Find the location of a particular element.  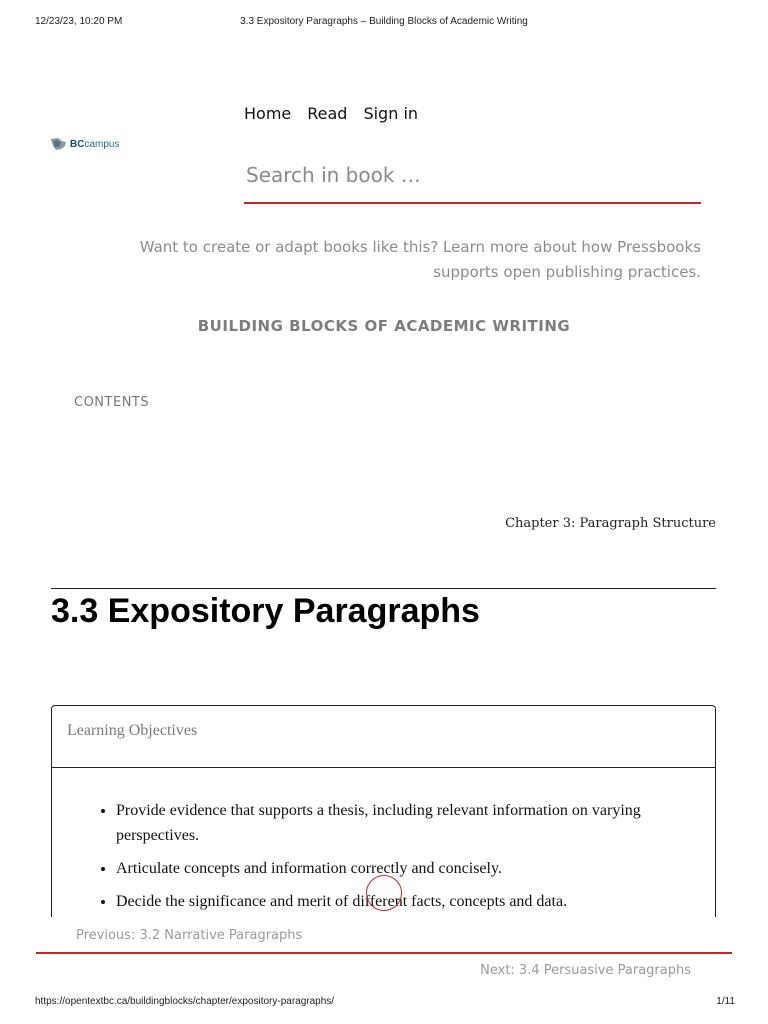

book-title: BUILDING BLOCKS OF ACADEMIC WRITING is located at coordinates (384, 326).